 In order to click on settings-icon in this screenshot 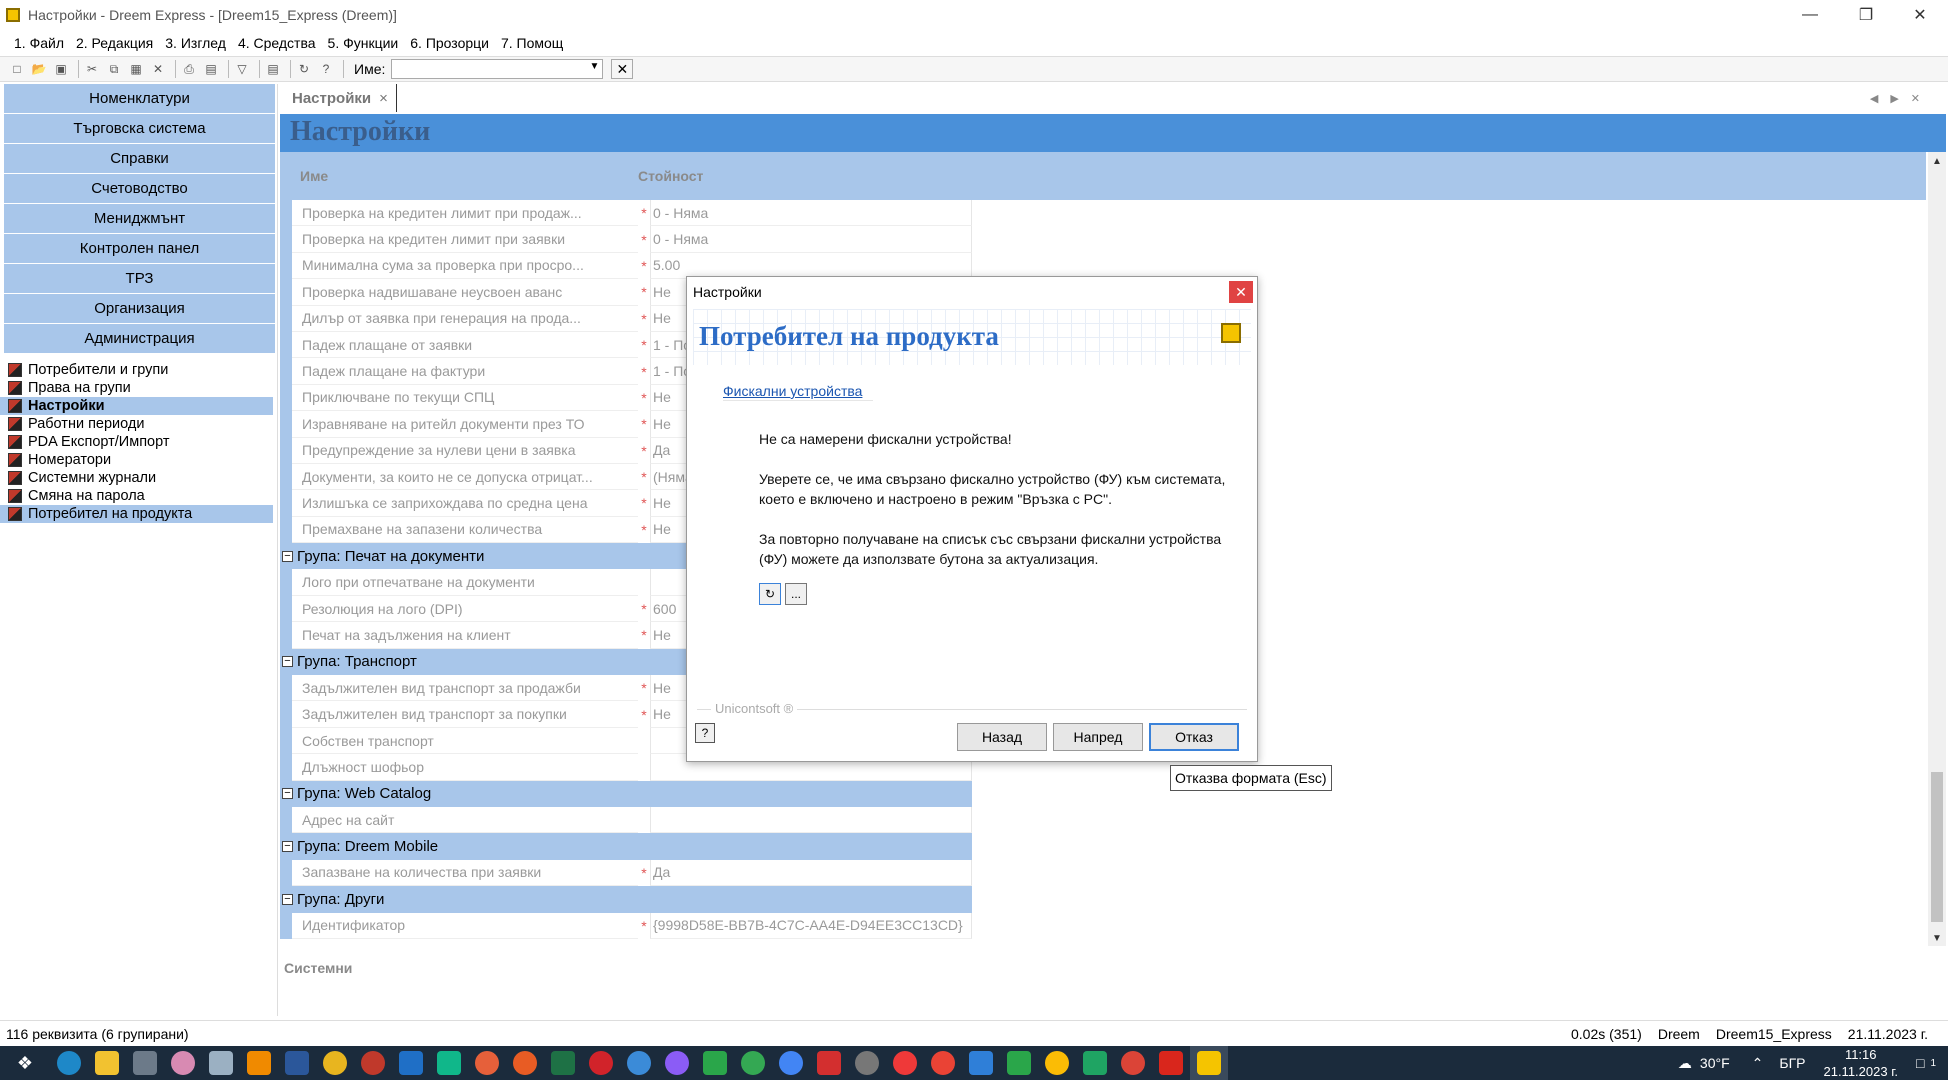, I will do `click(867, 1063)`.